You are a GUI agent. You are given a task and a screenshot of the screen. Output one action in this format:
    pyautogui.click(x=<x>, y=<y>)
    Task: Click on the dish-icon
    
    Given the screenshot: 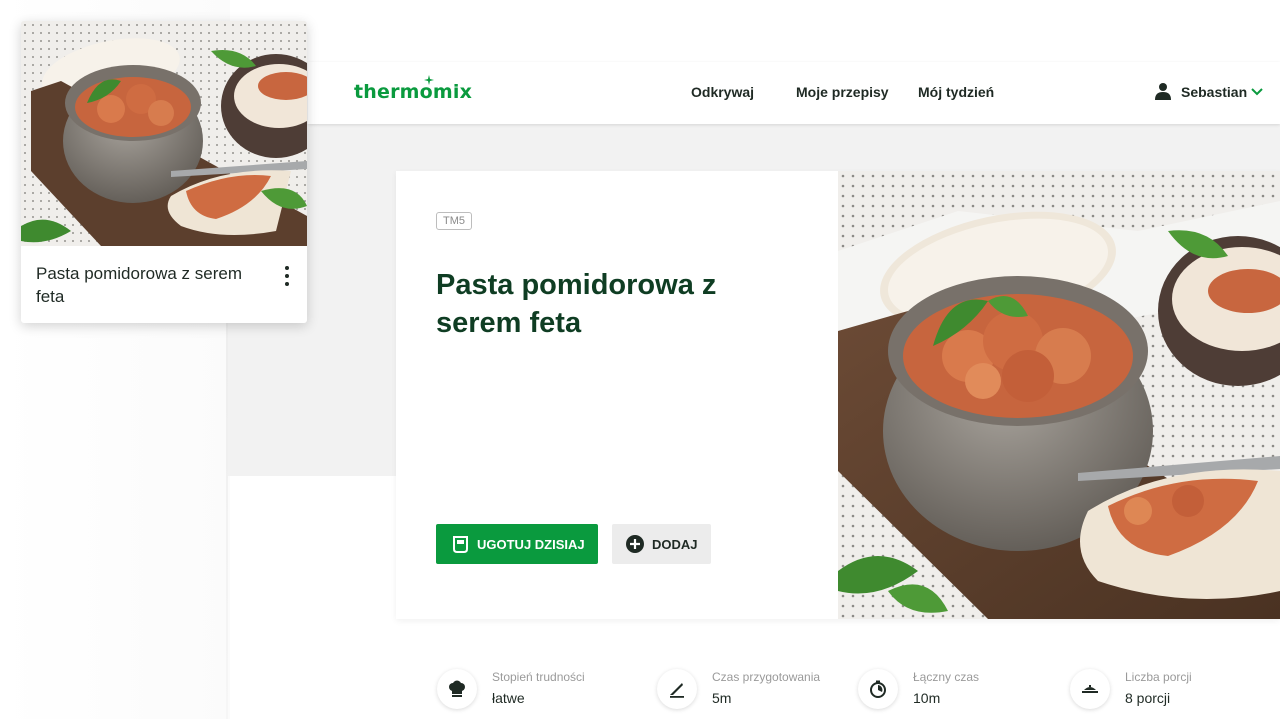 What is the action you would take?
    pyautogui.click(x=1090, y=689)
    